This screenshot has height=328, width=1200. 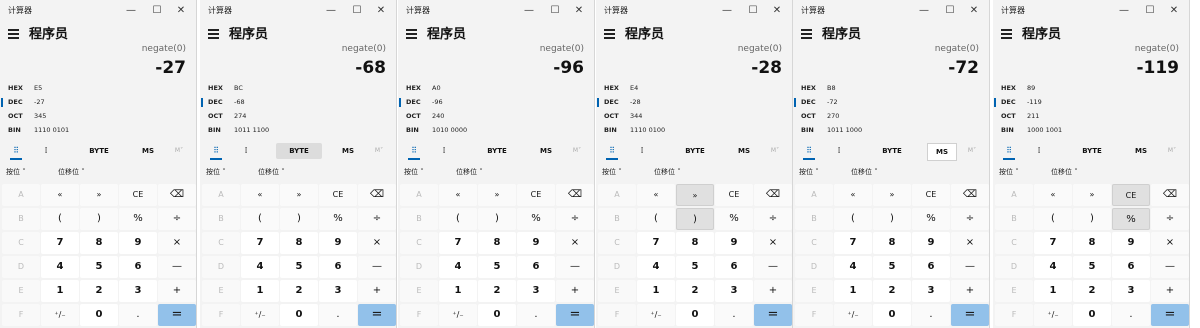 What do you see at coordinates (1170, 195) in the screenshot?
I see `backspace-key: ⌫` at bounding box center [1170, 195].